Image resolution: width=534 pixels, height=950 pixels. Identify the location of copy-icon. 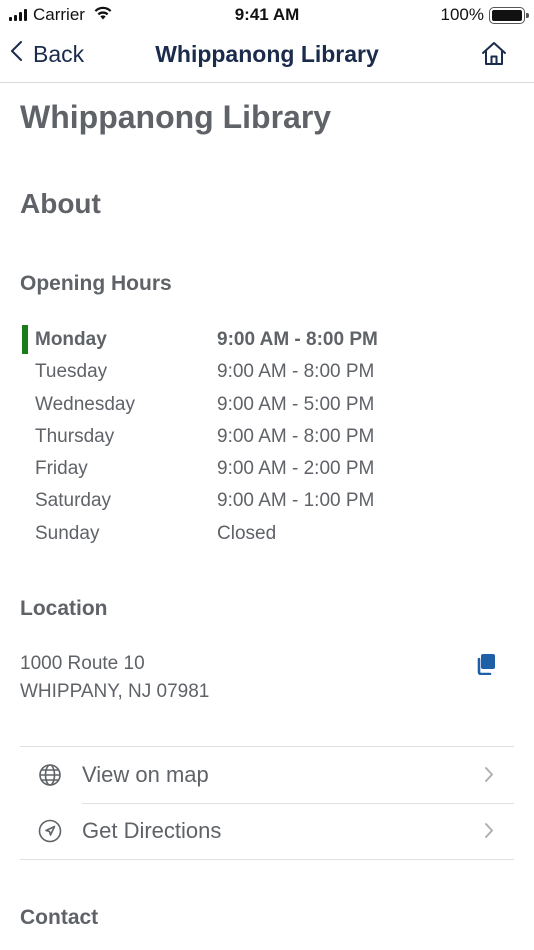
(486, 666).